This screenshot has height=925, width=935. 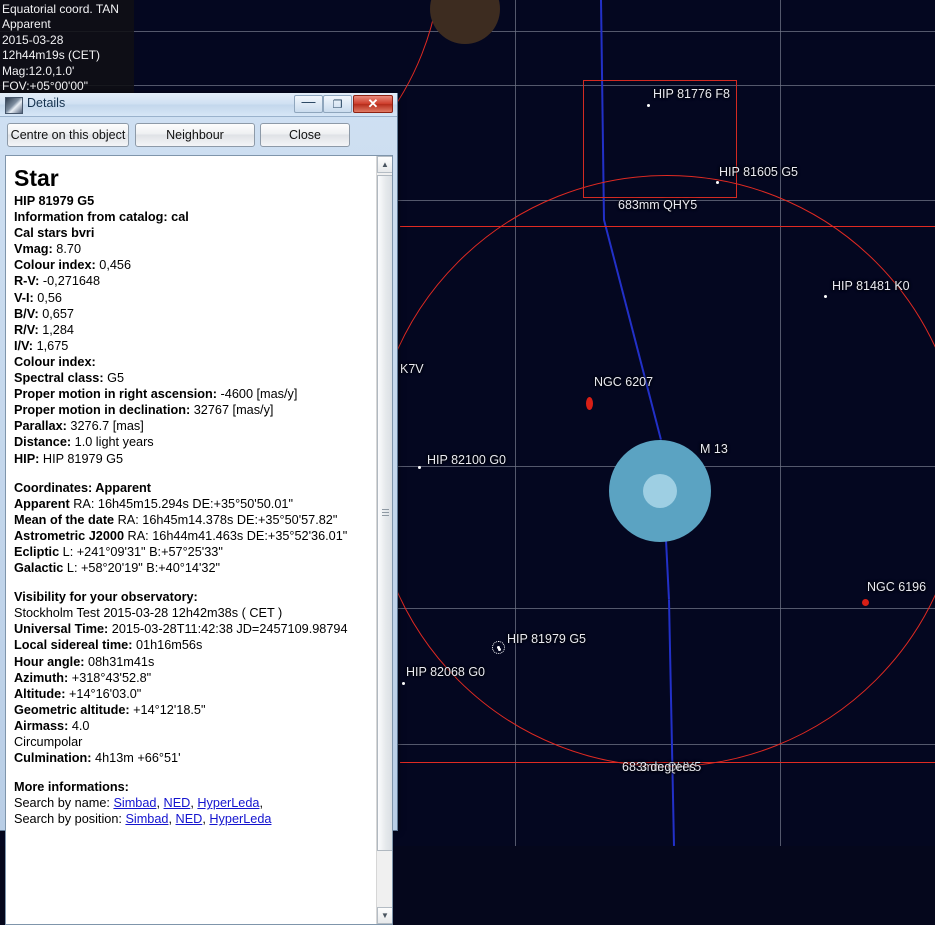 What do you see at coordinates (68, 135) in the screenshot?
I see `centre-on-this-object-button: Centre on this object` at bounding box center [68, 135].